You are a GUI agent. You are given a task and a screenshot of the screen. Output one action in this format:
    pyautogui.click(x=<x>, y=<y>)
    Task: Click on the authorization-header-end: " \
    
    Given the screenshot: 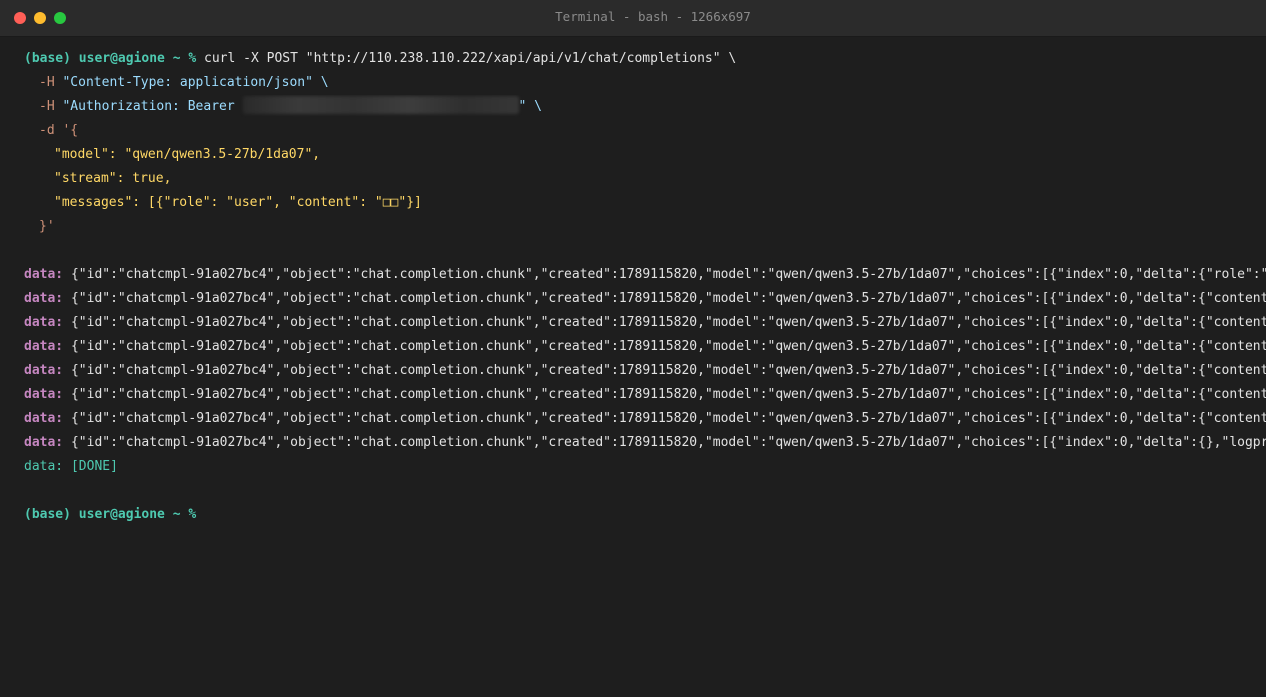 What is the action you would take?
    pyautogui.click(x=530, y=106)
    